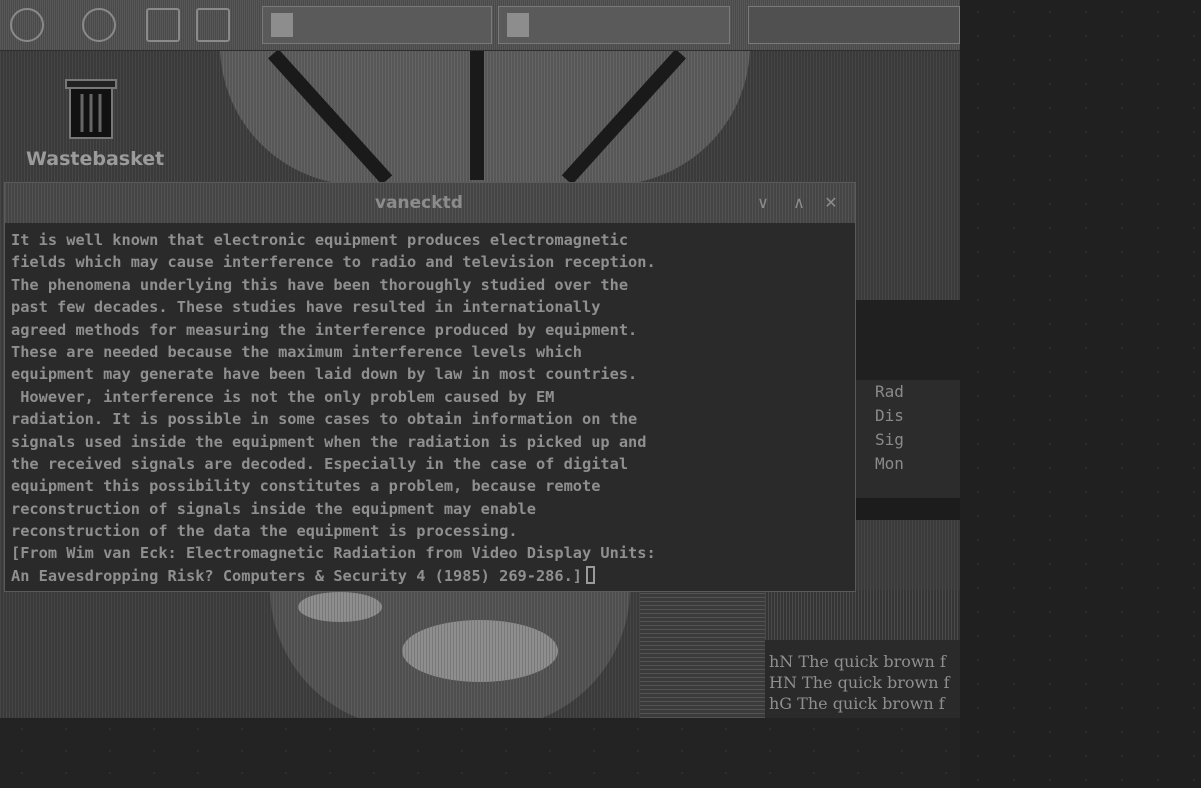 This screenshot has height=788, width=1201. Describe the element at coordinates (702, 654) in the screenshot. I see `background-window-fragment` at that location.